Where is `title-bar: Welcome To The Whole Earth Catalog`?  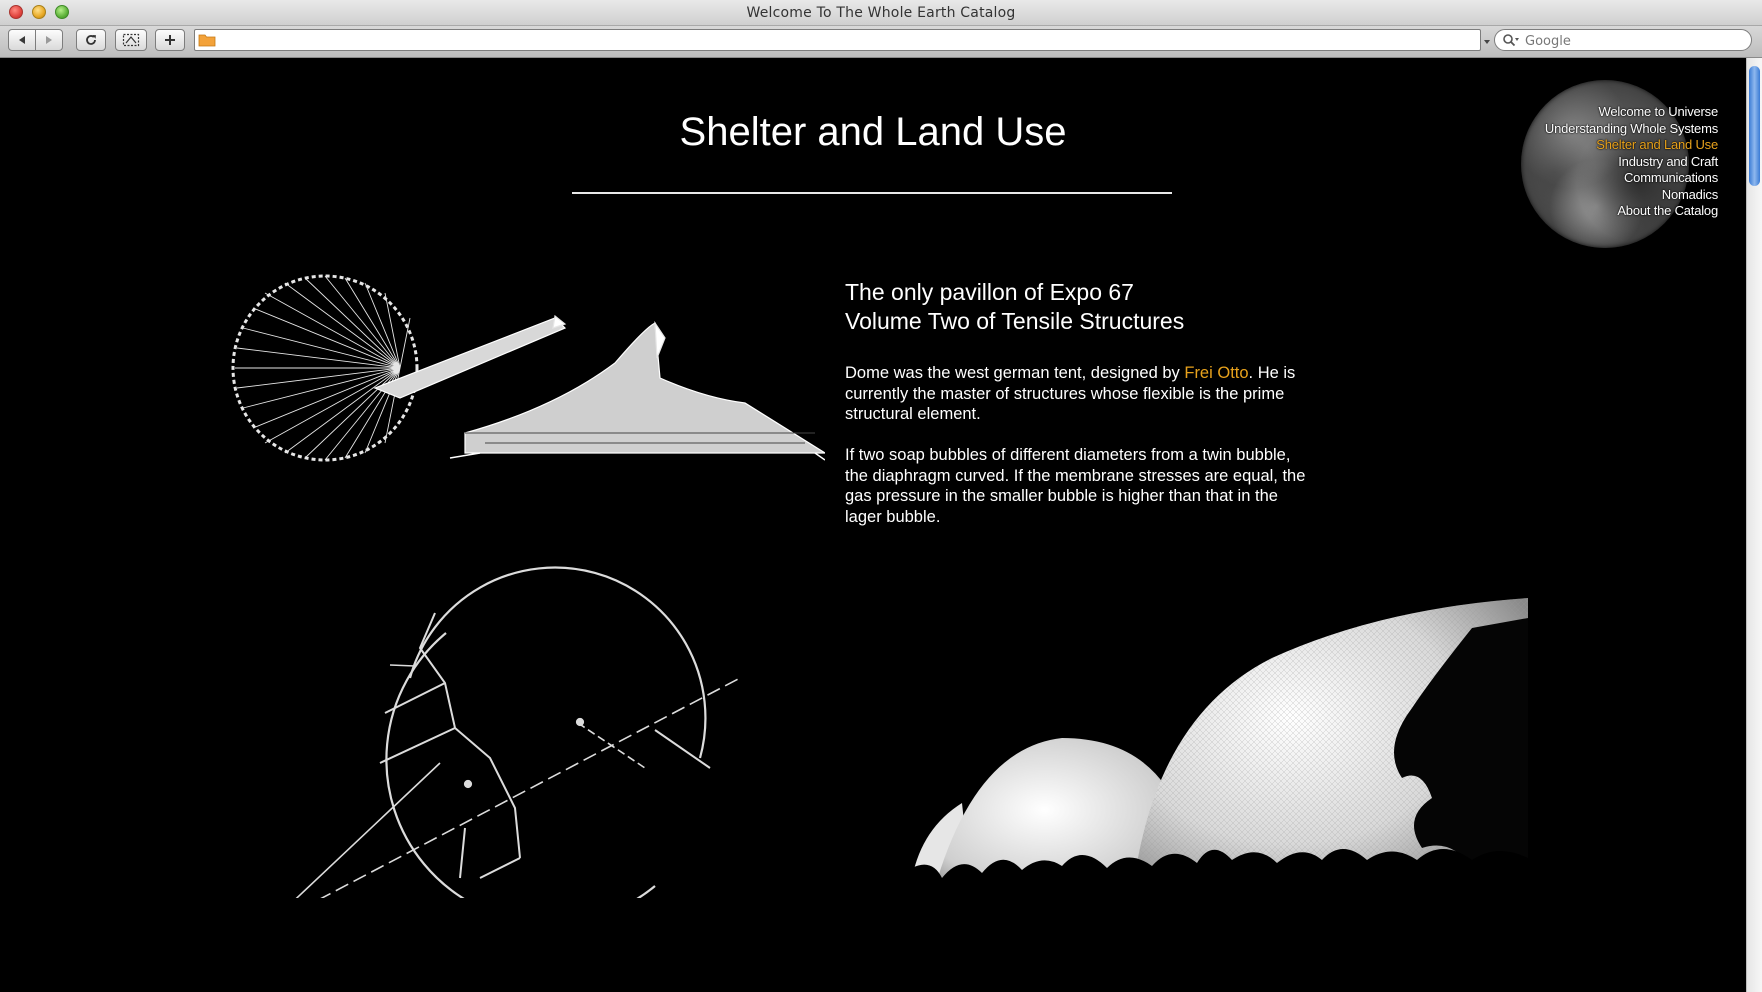 title-bar: Welcome To The Whole Earth Catalog is located at coordinates (881, 13).